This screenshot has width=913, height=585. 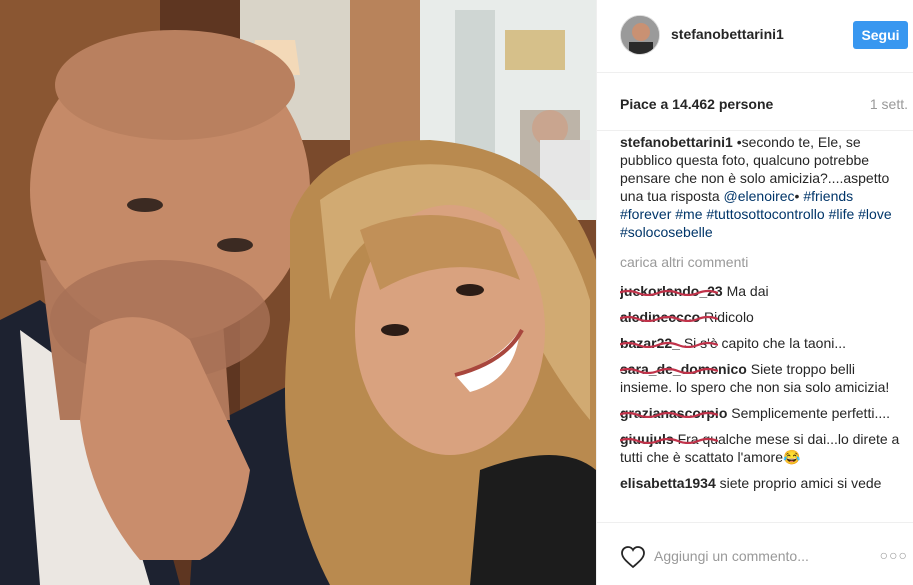 I want to click on comment-username: aledineccco, so click(x=669, y=317).